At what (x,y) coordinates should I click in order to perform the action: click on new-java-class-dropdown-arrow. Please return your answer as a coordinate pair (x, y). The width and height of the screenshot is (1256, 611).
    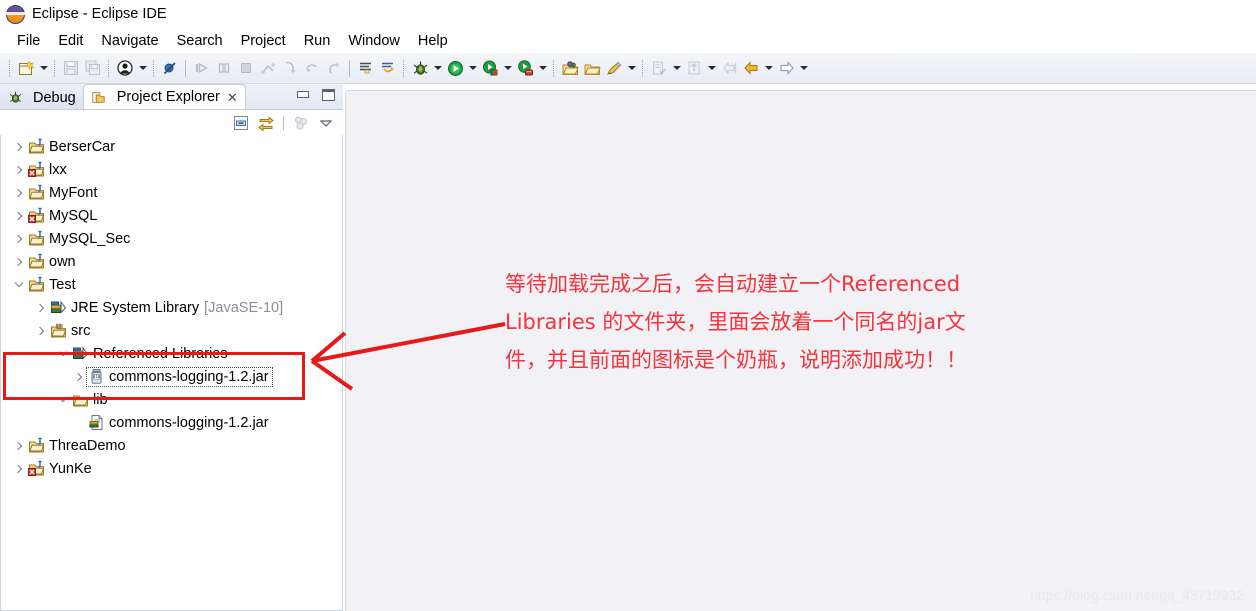
    Looking at the image, I should click on (631, 68).